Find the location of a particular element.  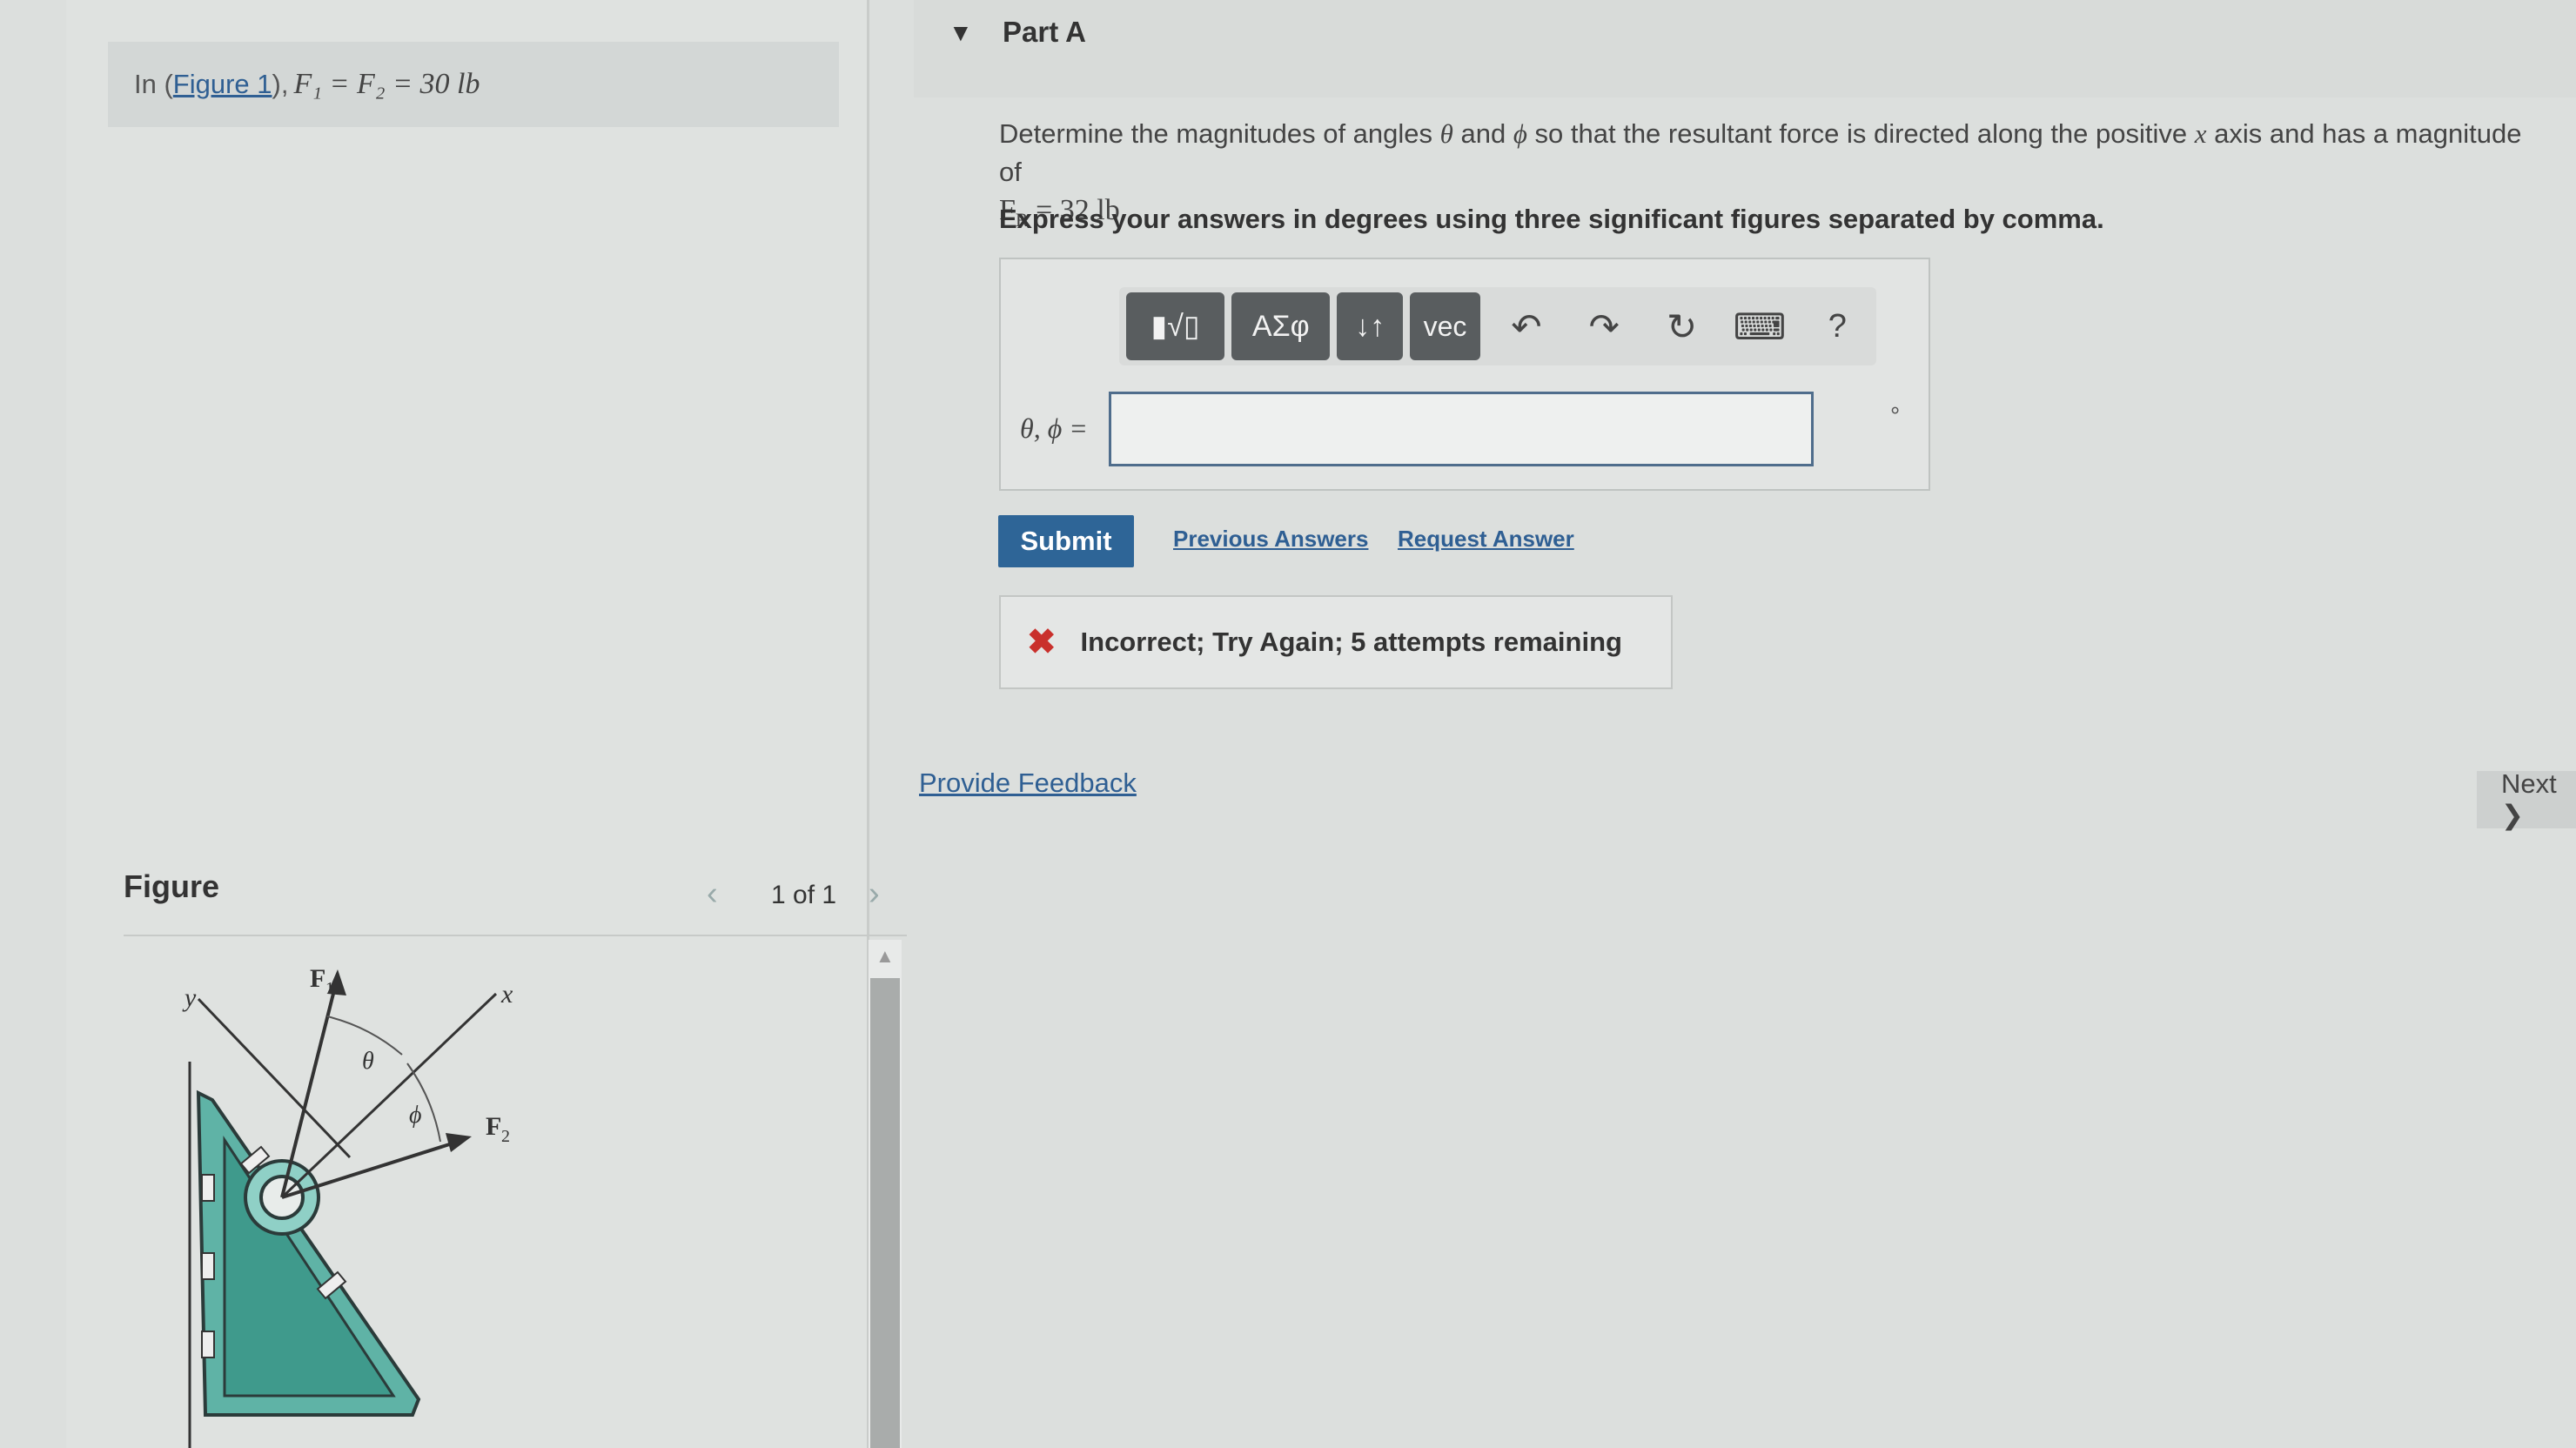

figure-diagram: y x F 1 F 2 θ ϕ is located at coordinates (347, 1206).